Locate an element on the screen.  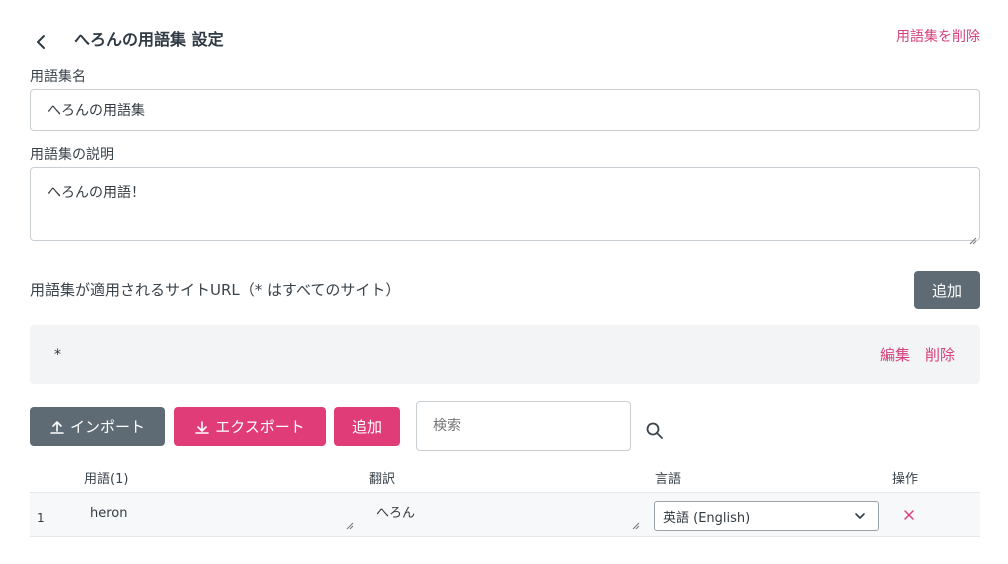
translation-resize-handle-icon is located at coordinates (636, 522).